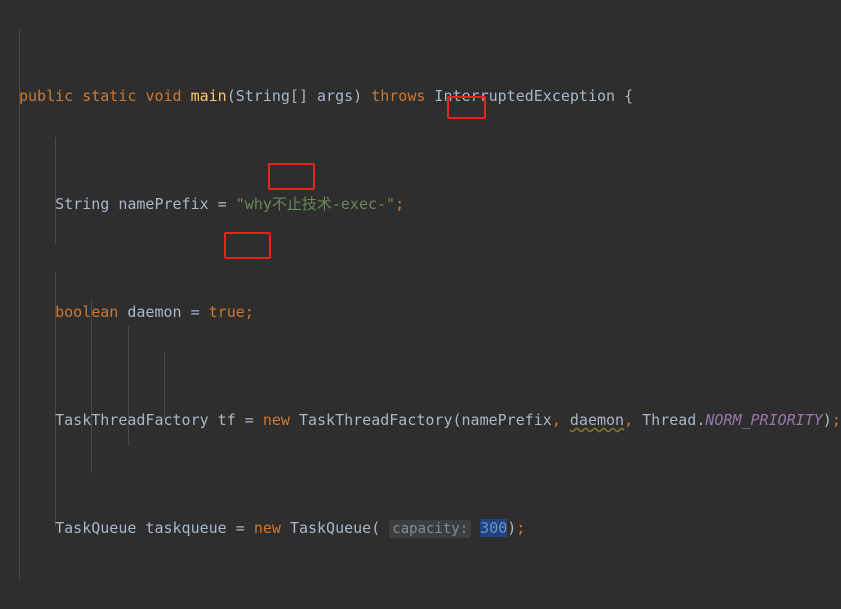  What do you see at coordinates (430, 312) in the screenshot?
I see `code-line-3: boolean daemon = true;` at bounding box center [430, 312].